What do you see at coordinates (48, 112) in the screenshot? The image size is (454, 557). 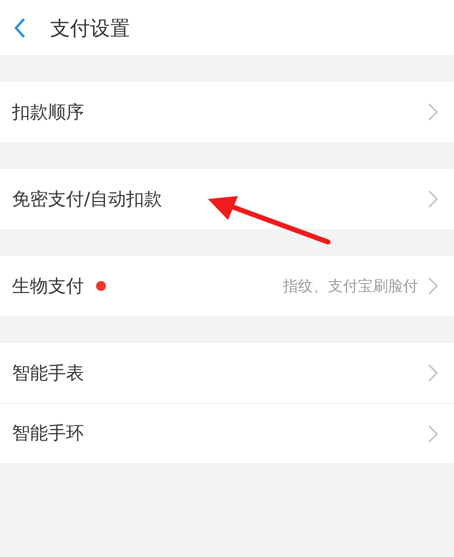 I see `row-label: 扣款顺序` at bounding box center [48, 112].